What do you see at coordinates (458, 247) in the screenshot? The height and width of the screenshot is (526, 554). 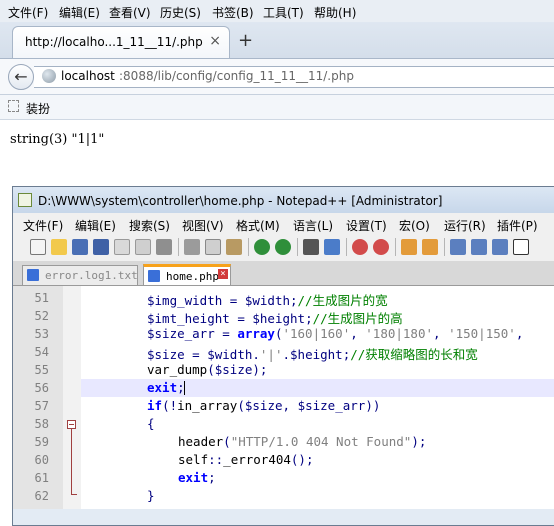 I see `word-wrap-icon` at bounding box center [458, 247].